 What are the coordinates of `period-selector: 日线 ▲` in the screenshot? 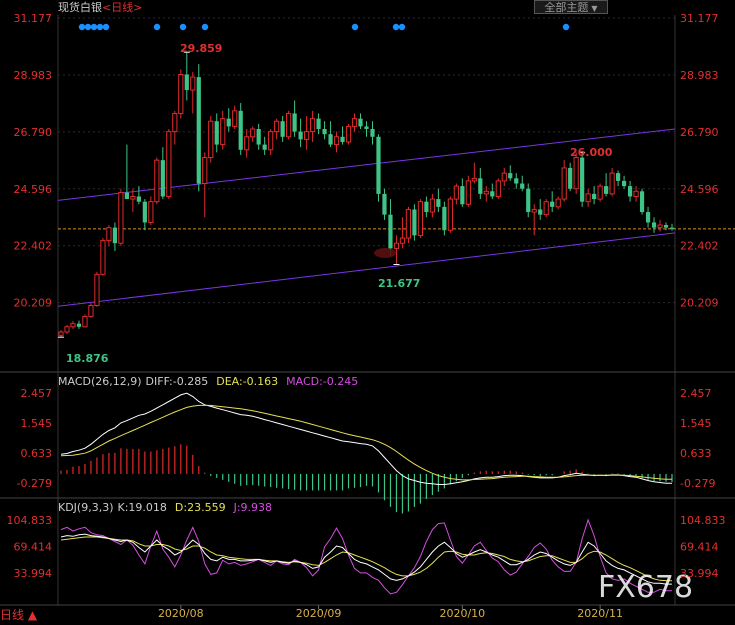 It's located at (18, 614).